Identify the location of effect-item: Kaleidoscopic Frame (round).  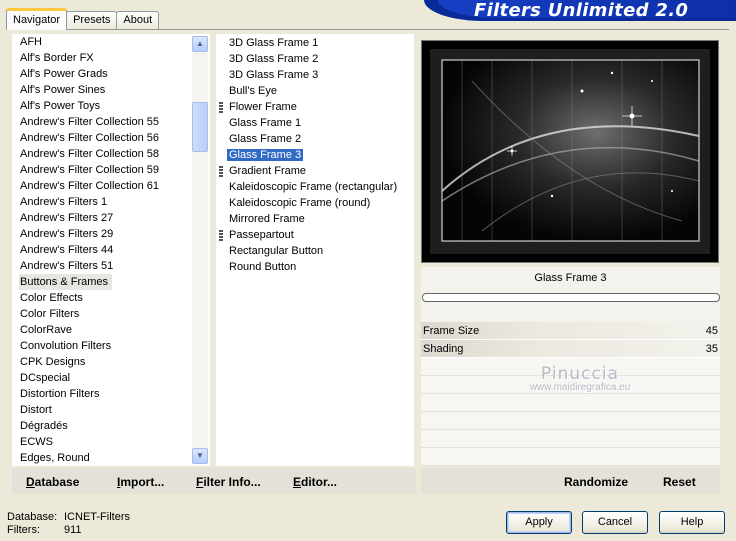
(315, 203).